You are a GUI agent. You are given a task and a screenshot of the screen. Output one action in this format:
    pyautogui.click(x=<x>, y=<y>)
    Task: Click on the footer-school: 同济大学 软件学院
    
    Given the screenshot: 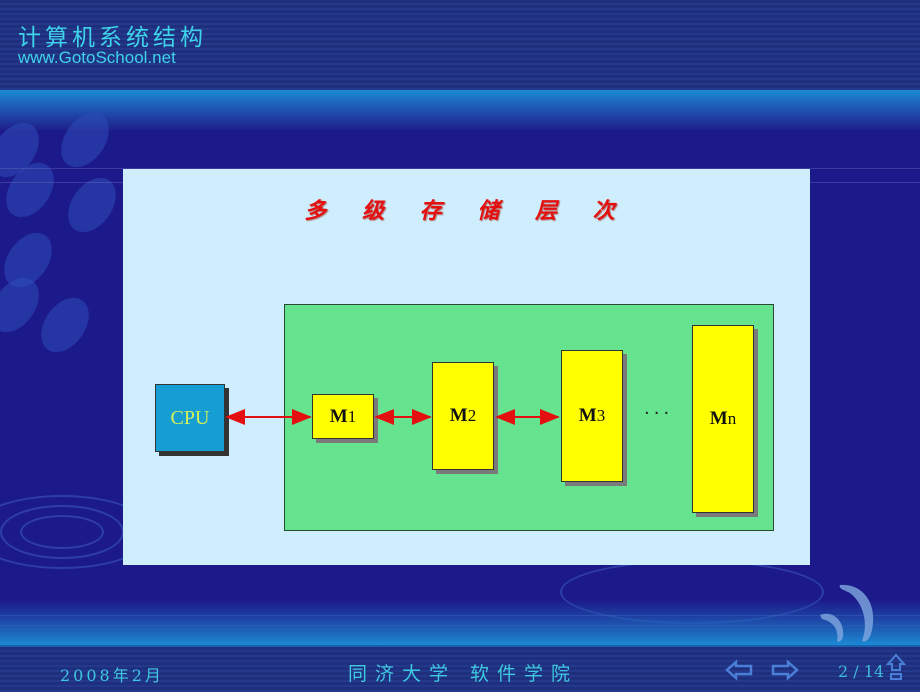 What is the action you would take?
    pyautogui.click(x=463, y=674)
    